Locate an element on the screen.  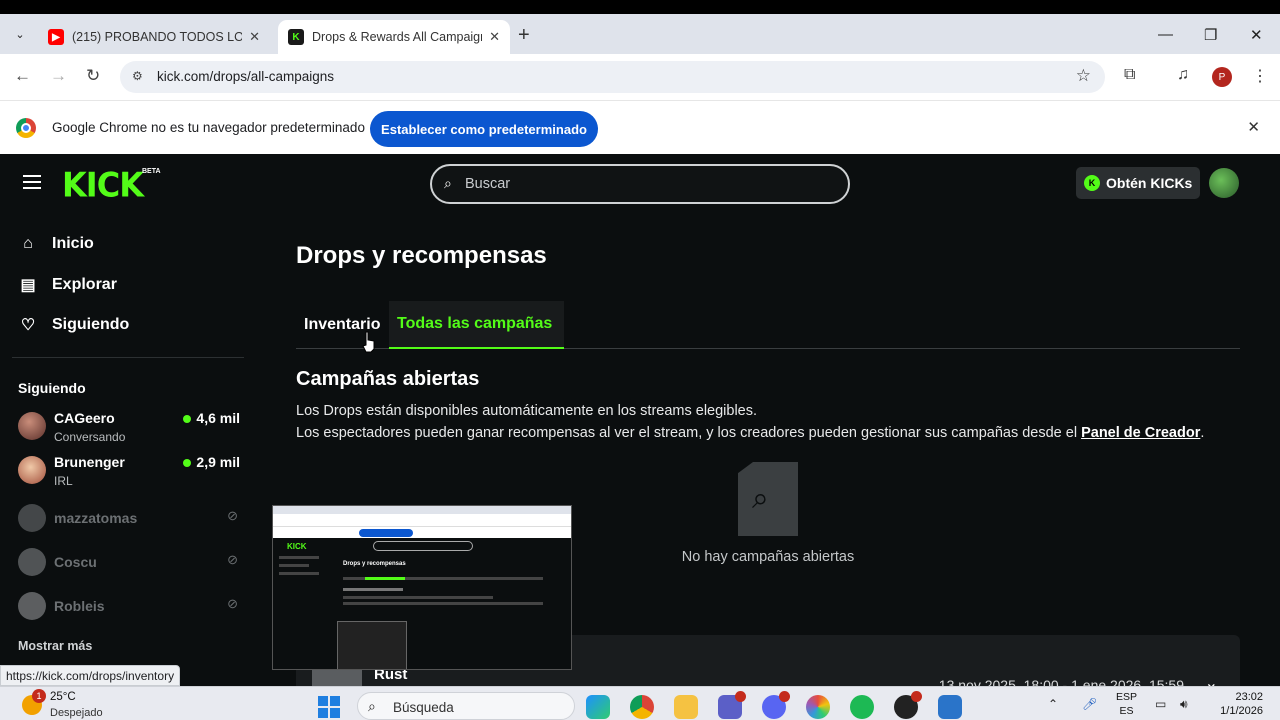
show-more-link: Mostrar más is located at coordinates (55, 646).